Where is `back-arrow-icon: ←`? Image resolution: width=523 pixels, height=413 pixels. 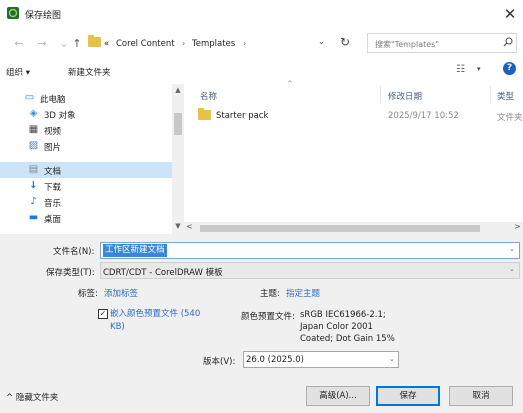
back-arrow-icon: ← is located at coordinates (19, 44).